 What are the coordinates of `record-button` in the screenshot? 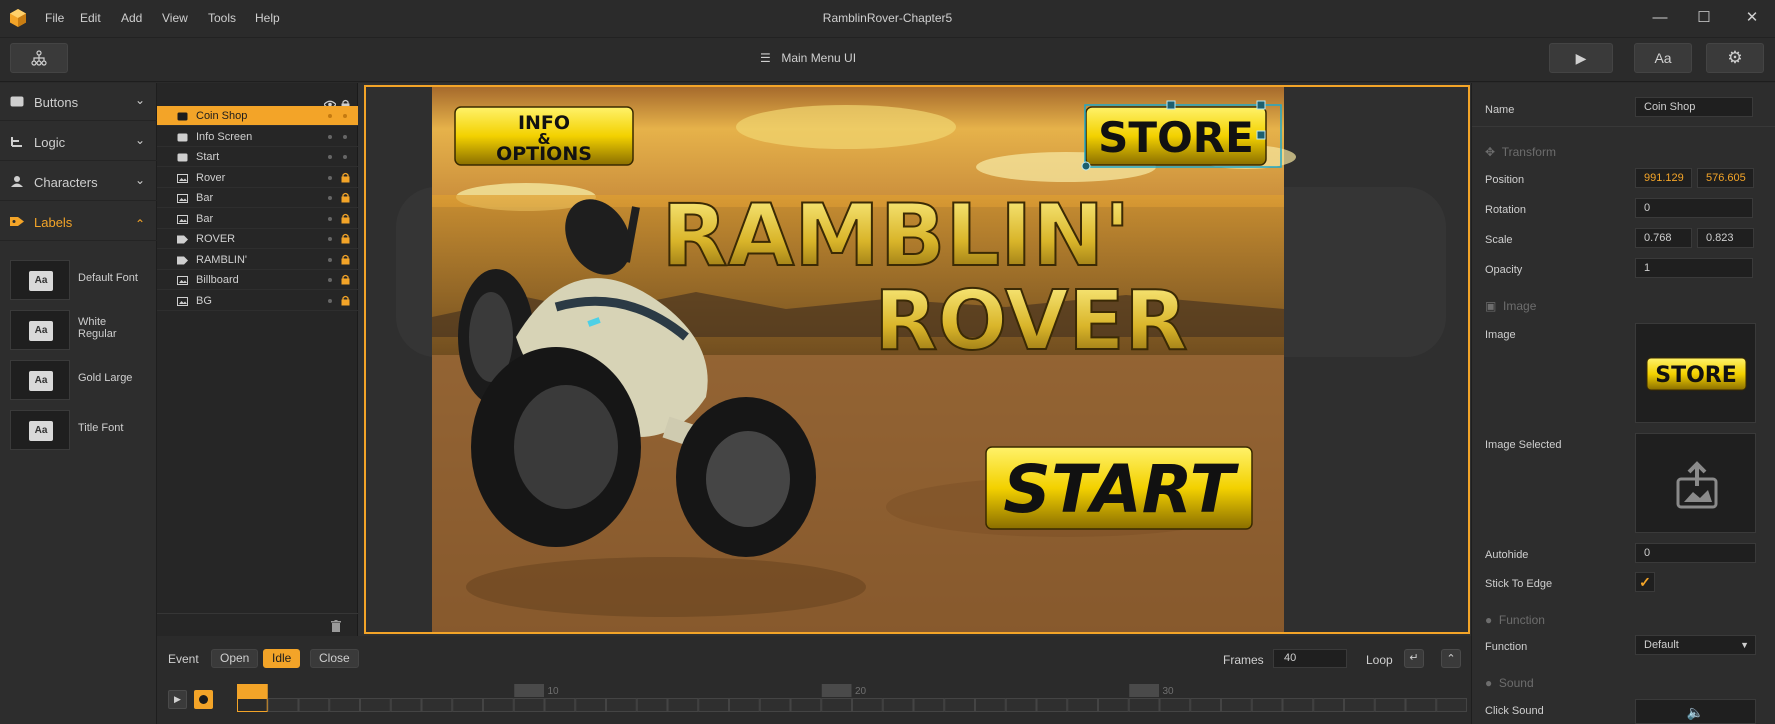 It's located at (203, 699).